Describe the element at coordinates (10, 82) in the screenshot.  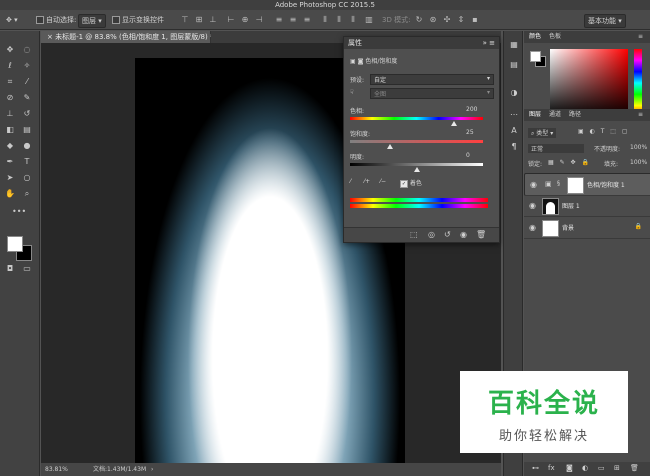
I see `crop-tool-icon: ⌗` at that location.